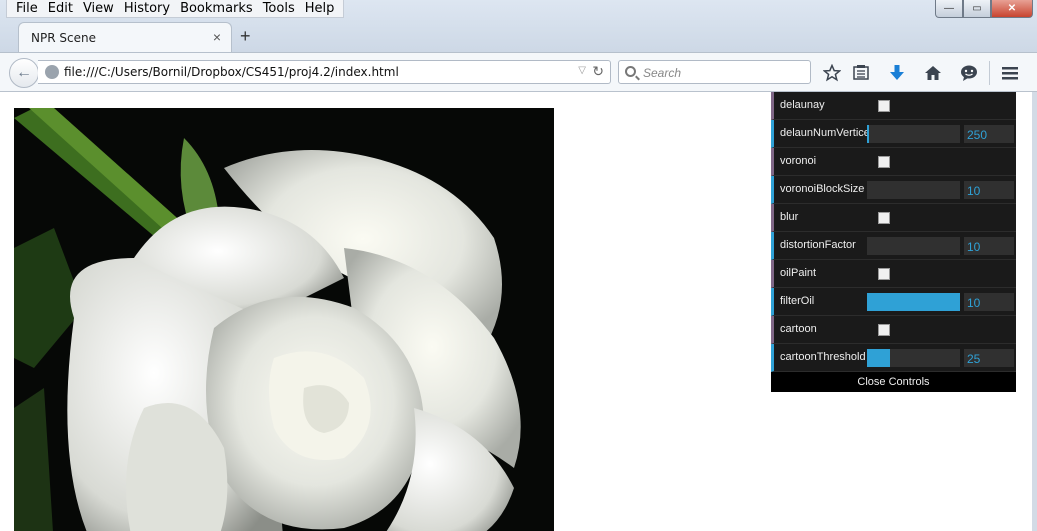 The image size is (1037, 531). I want to click on reading-list-icon, so click(861, 73).